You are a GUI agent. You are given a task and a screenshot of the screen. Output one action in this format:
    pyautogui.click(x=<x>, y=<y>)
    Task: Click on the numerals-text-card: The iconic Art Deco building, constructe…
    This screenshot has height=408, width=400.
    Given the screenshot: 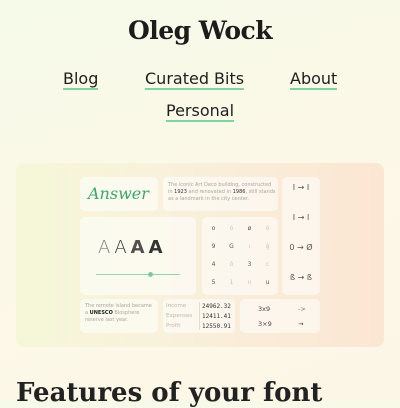 What is the action you would take?
    pyautogui.click(x=220, y=194)
    